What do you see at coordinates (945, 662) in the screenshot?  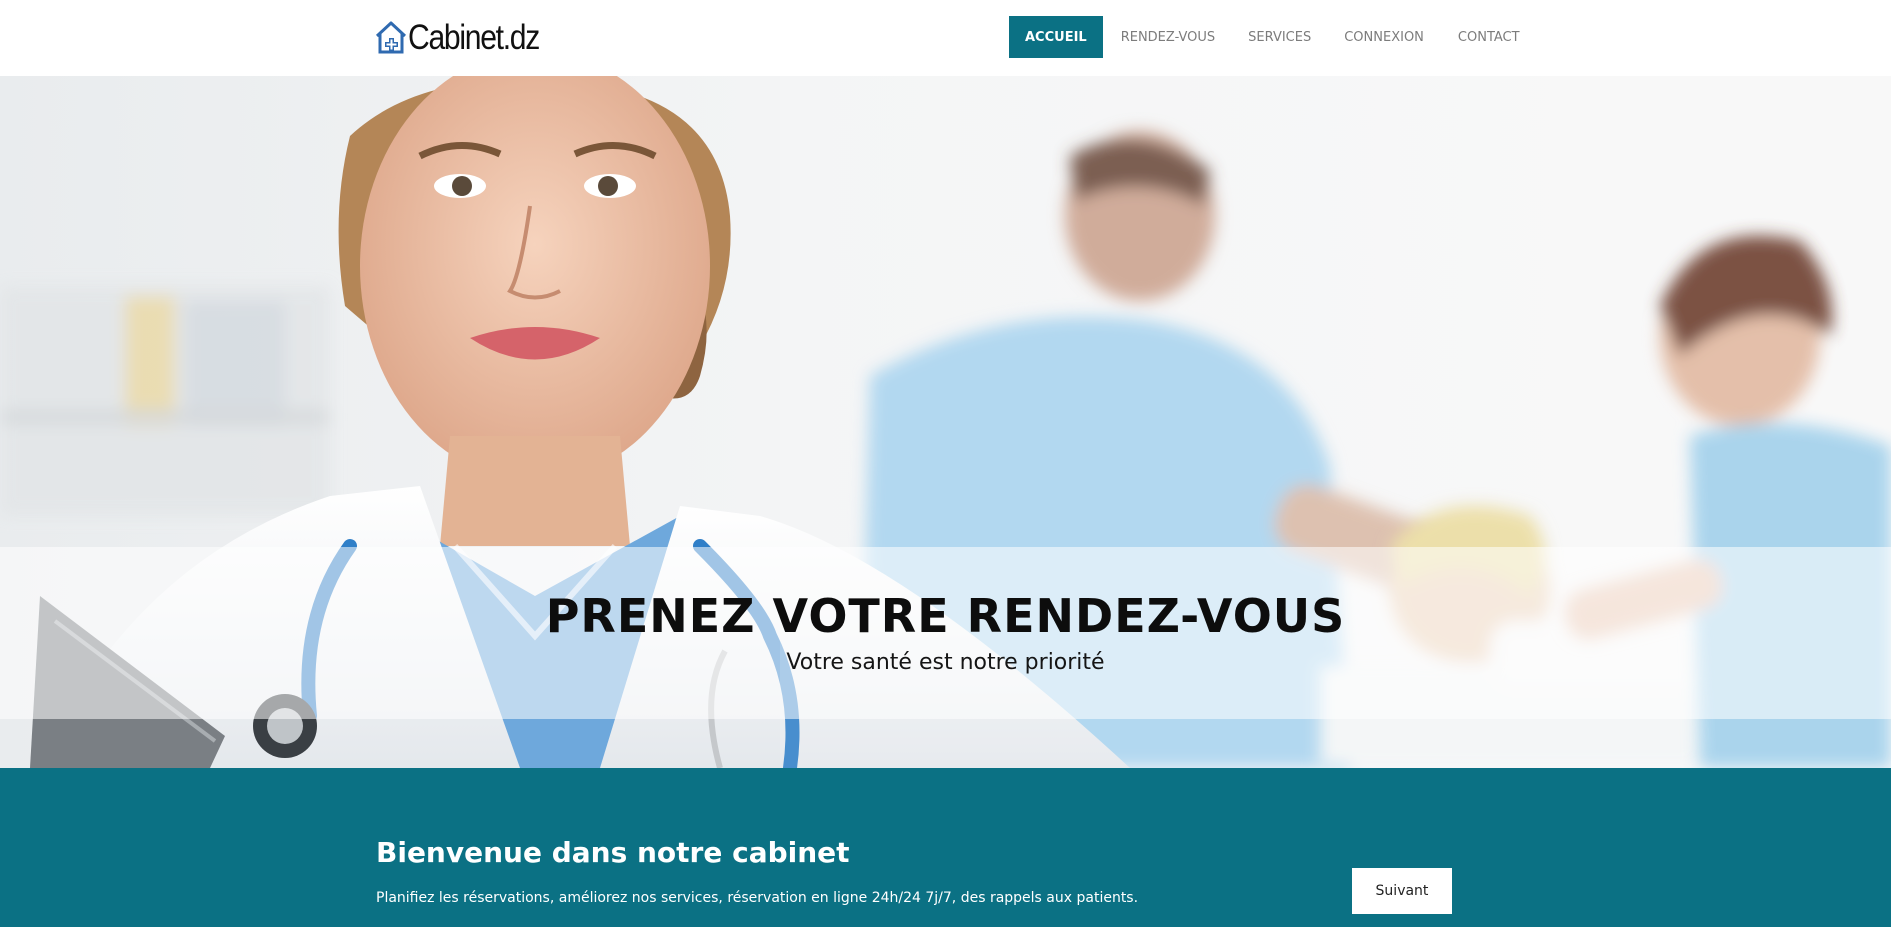 I see `hero-subtitle: Votre santé est notre priorité` at bounding box center [945, 662].